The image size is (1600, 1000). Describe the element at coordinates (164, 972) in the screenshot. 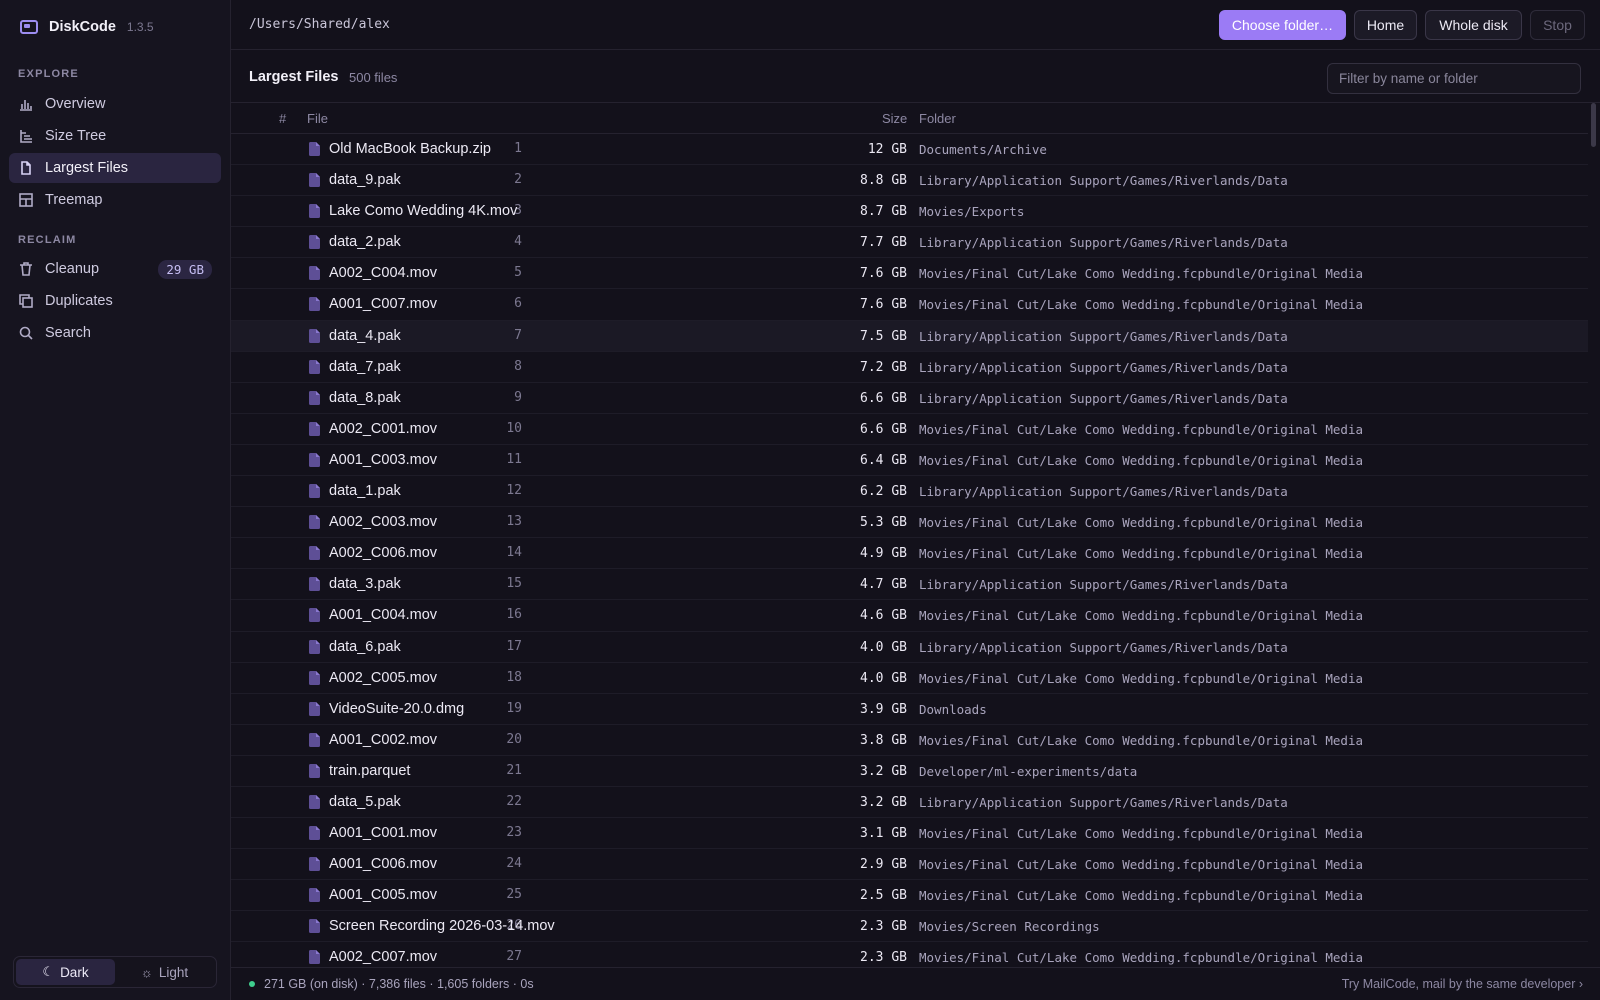

I see `theme-light-button: ☼ Light` at that location.